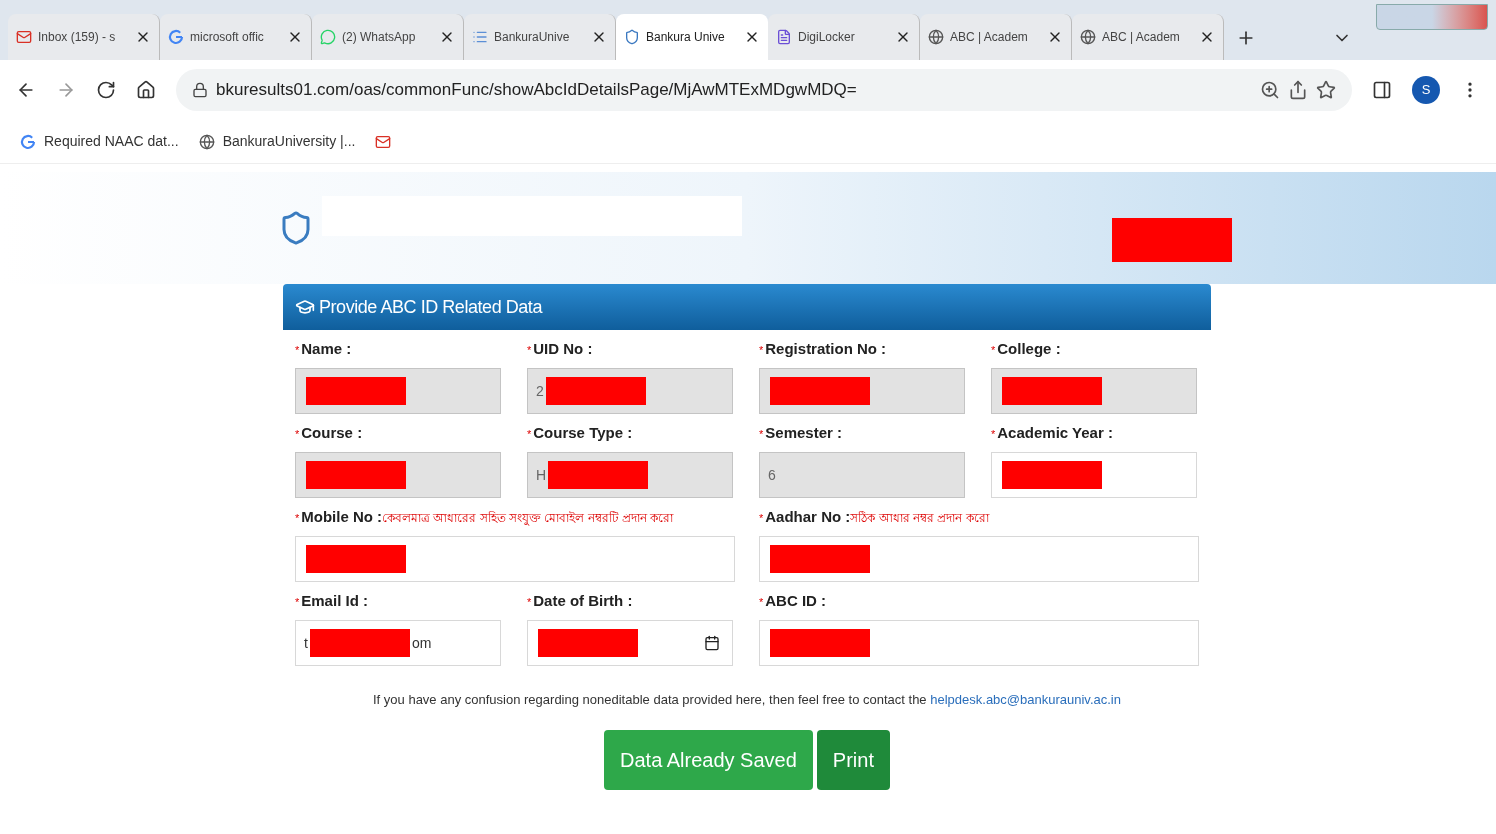  Describe the element at coordinates (541, 475) in the screenshot. I see `field-value: H` at that location.